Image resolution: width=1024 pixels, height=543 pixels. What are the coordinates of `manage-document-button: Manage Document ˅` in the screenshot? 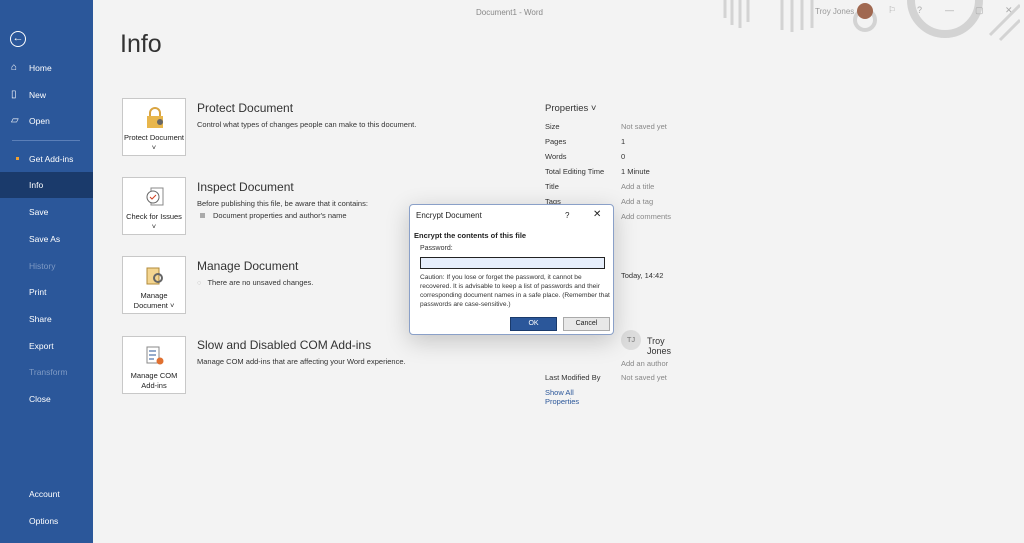 It's located at (154, 285).